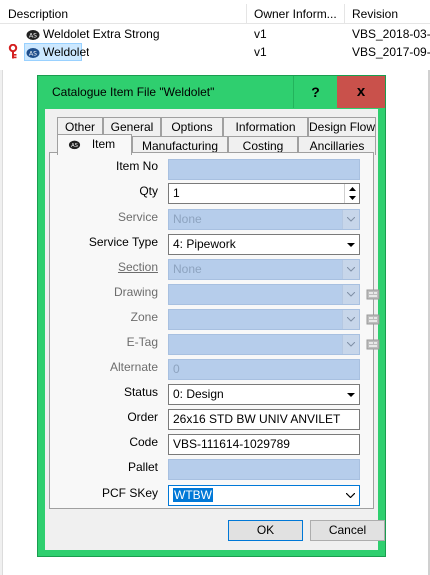 The height and width of the screenshot is (575, 430). Describe the element at coordinates (391, 34) in the screenshot. I see `list-item-revision: VBS_2018-03-1` at that location.